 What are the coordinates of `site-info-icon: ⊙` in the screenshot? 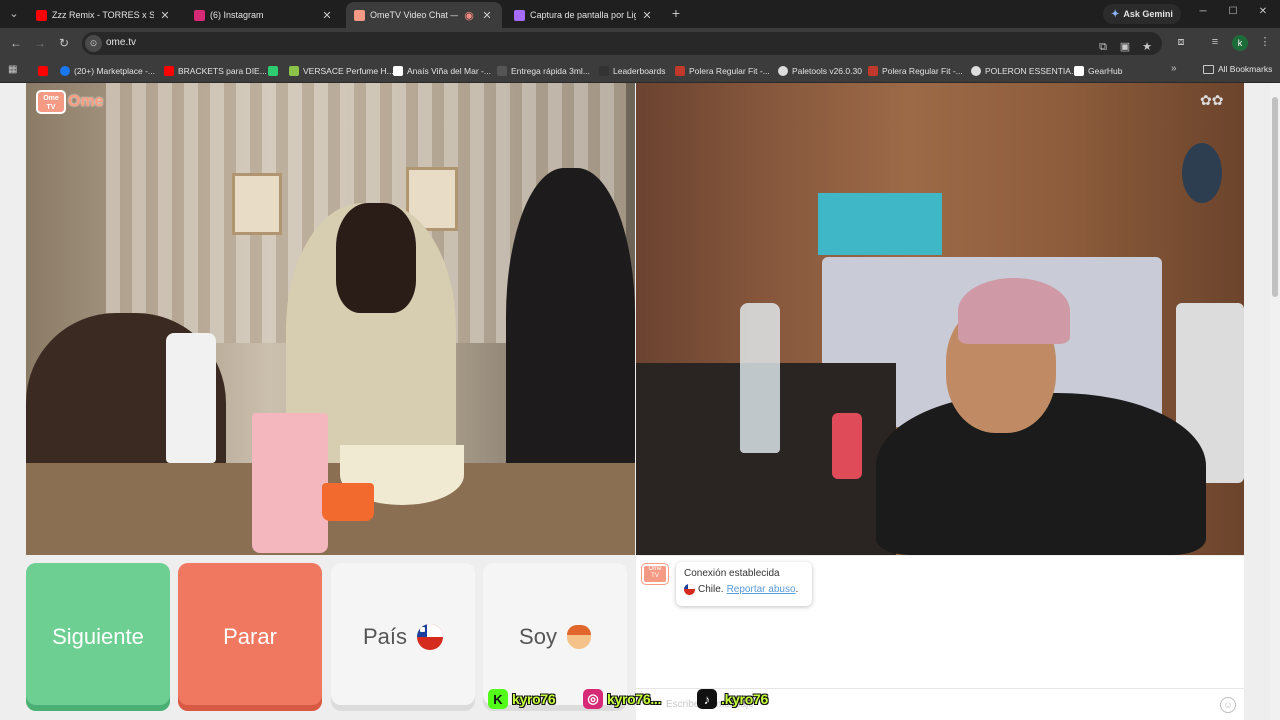 It's located at (93, 43).